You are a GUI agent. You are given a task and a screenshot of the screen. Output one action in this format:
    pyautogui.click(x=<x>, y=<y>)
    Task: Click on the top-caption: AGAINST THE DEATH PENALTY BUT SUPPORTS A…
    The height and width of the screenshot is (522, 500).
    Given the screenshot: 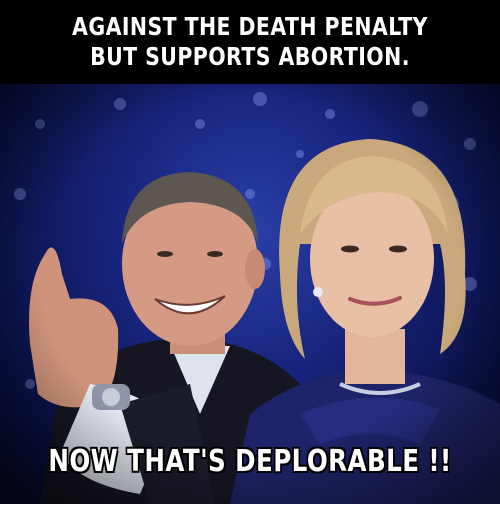 What is the action you would take?
    pyautogui.click(x=250, y=41)
    